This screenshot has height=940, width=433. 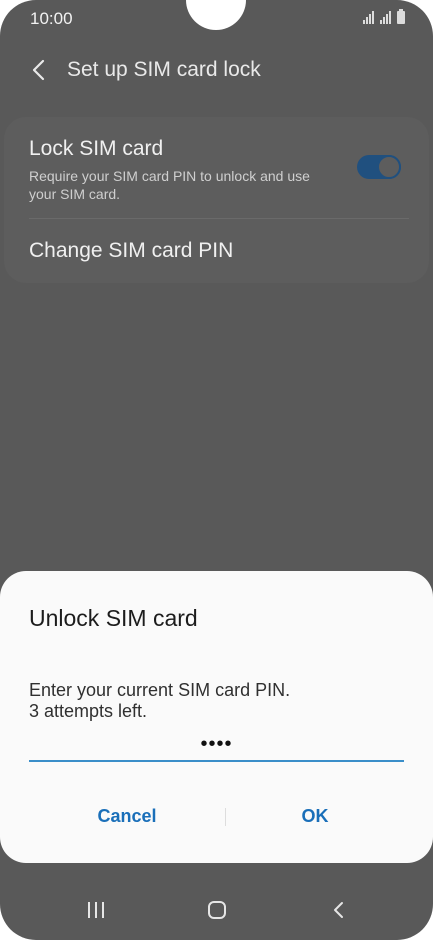 What do you see at coordinates (216, 745) in the screenshot?
I see `pin-input` at bounding box center [216, 745].